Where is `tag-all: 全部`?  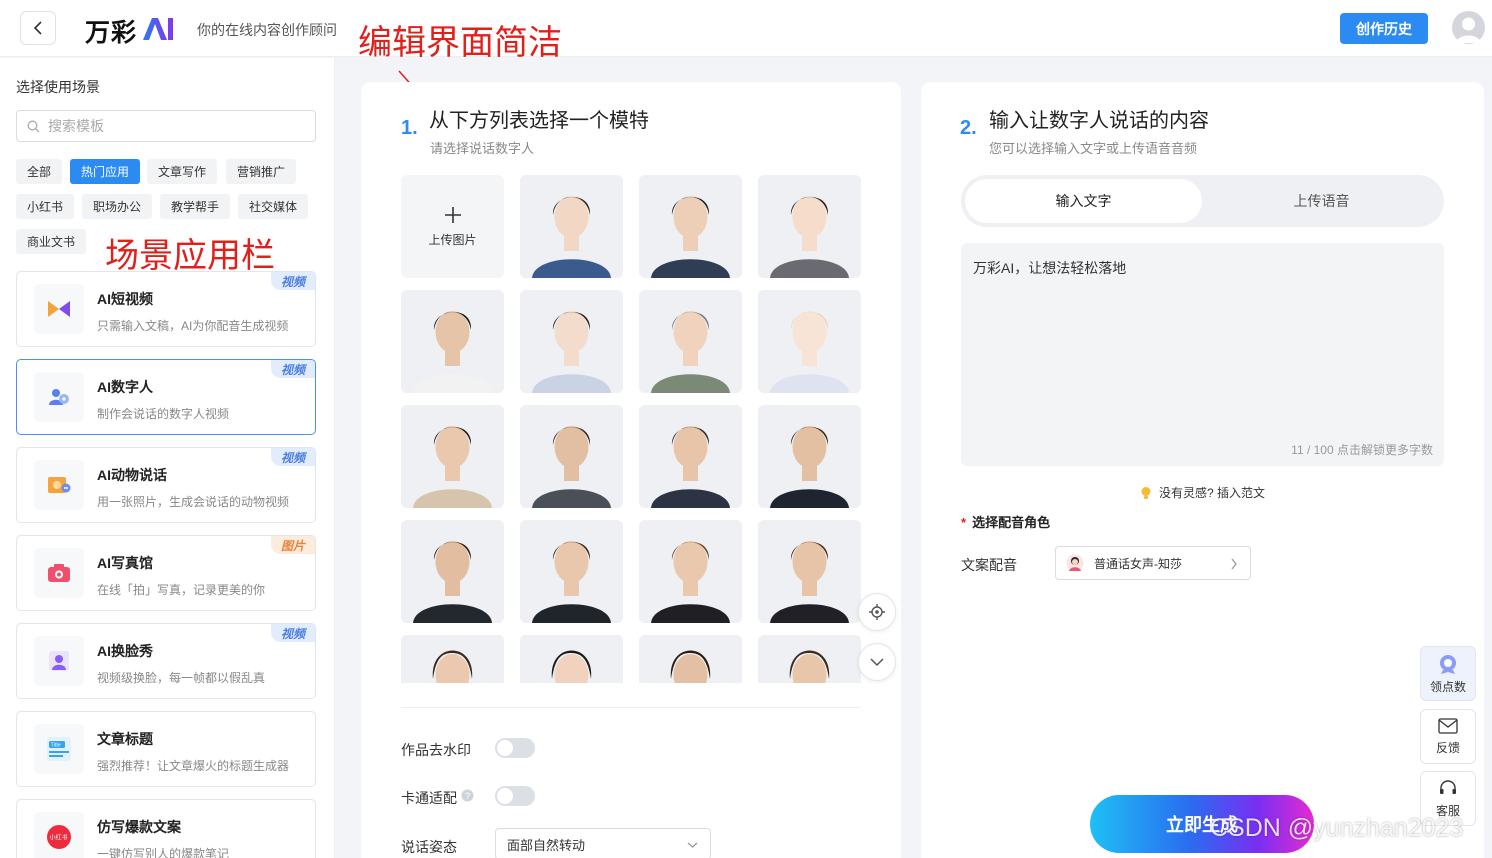 tag-all: 全部 is located at coordinates (39, 171).